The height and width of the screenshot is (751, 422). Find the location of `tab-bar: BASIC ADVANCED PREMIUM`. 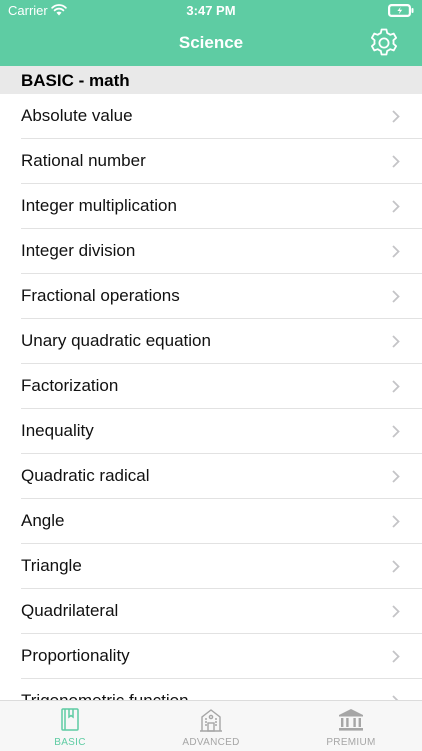

tab-bar: BASIC ADVANCED PREMIUM is located at coordinates (211, 725).